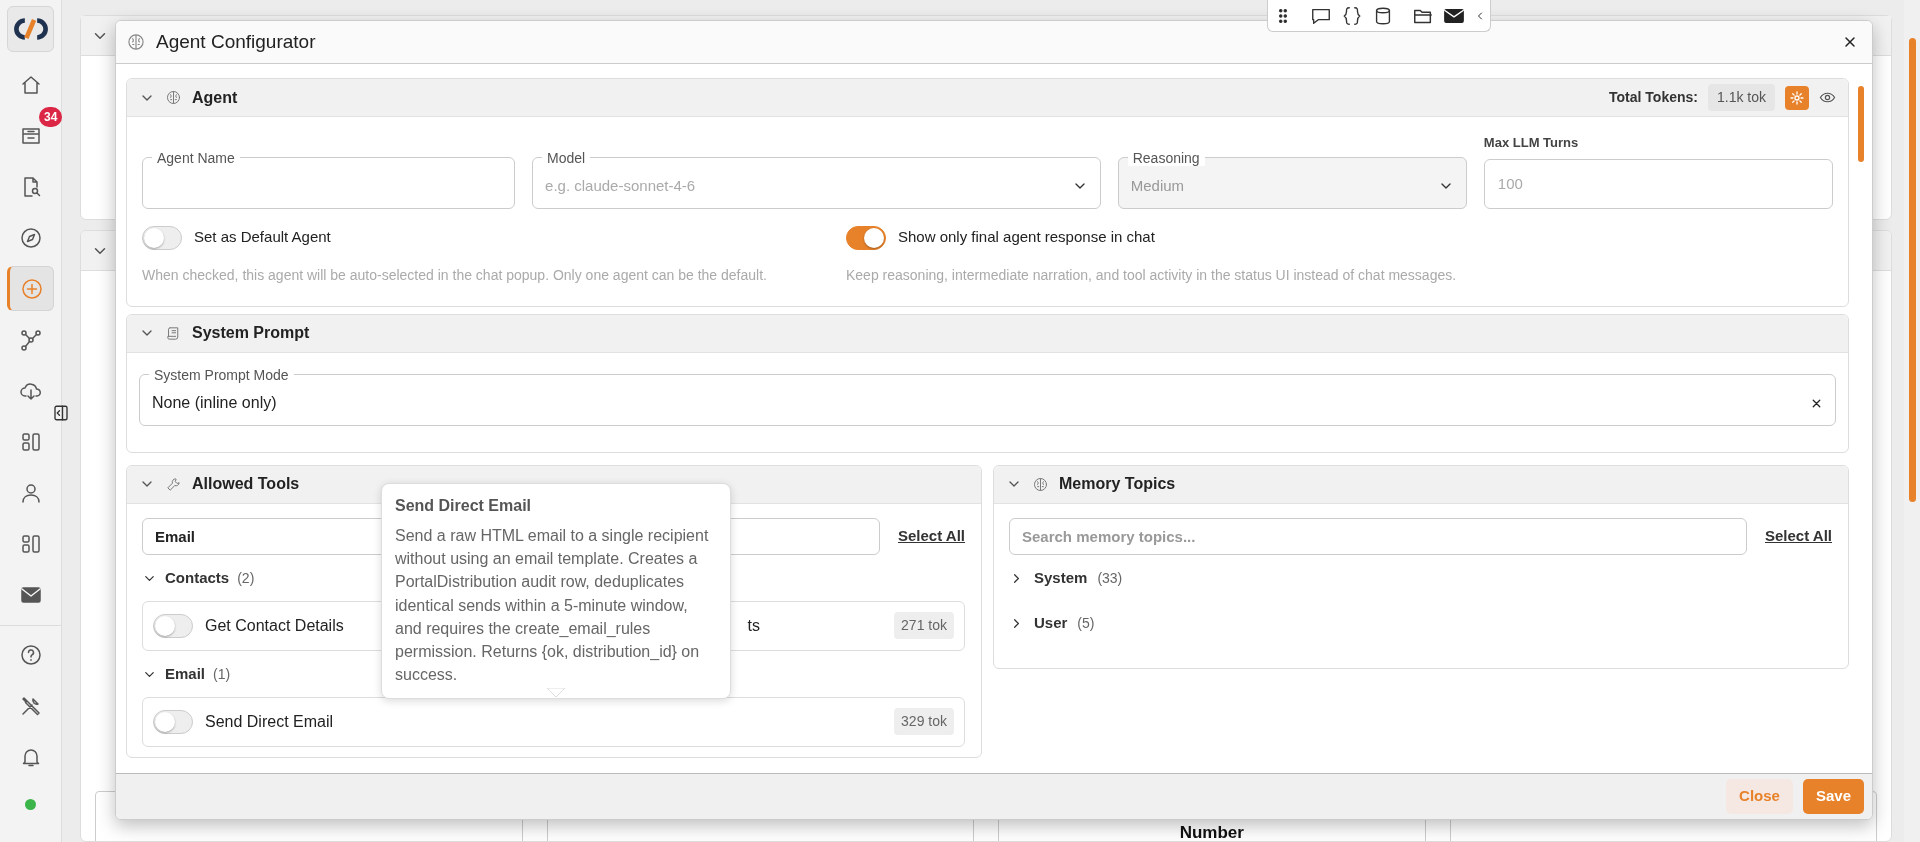  What do you see at coordinates (185, 674) in the screenshot?
I see `group-title: Email` at bounding box center [185, 674].